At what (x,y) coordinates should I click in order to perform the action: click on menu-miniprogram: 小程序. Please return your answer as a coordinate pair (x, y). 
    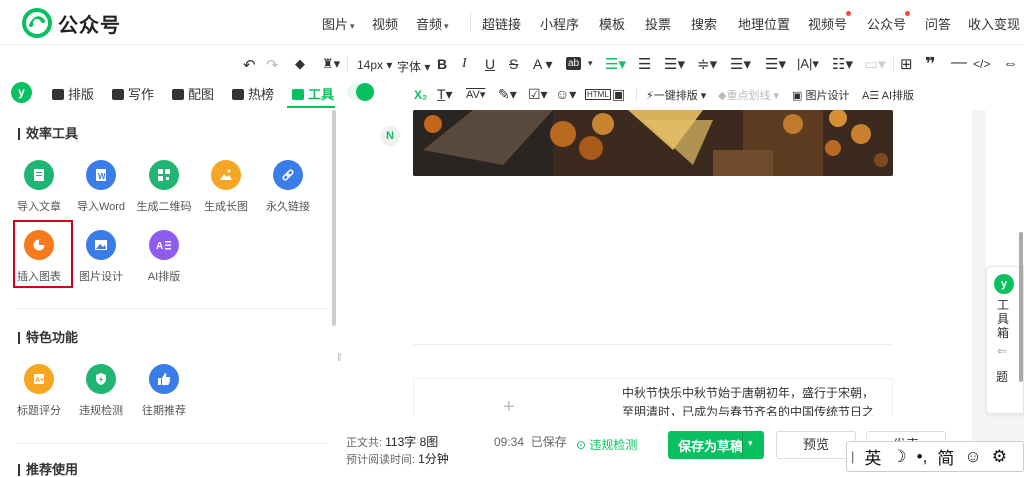
    Looking at the image, I should click on (559, 23).